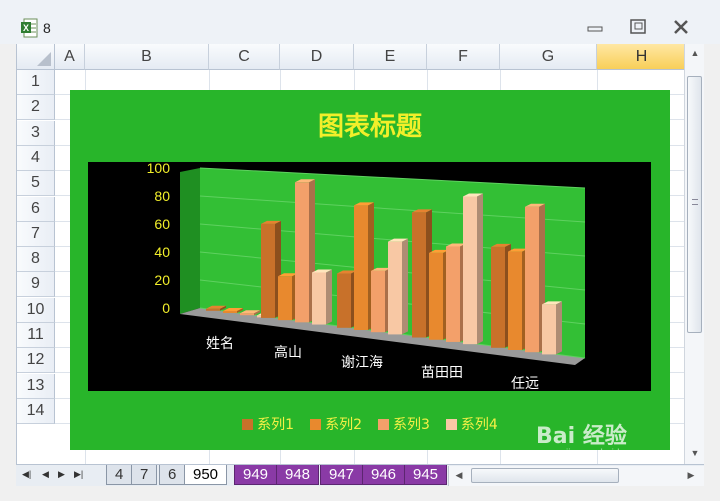  I want to click on sheet-tab-6: 6, so click(172, 475).